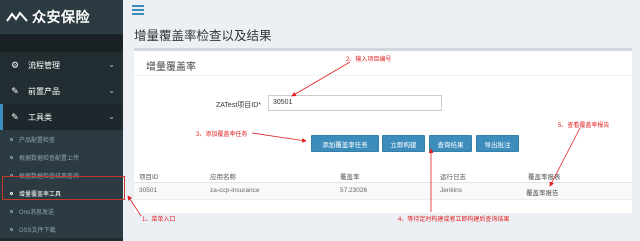  I want to click on logo-text: 众安保险, so click(61, 17).